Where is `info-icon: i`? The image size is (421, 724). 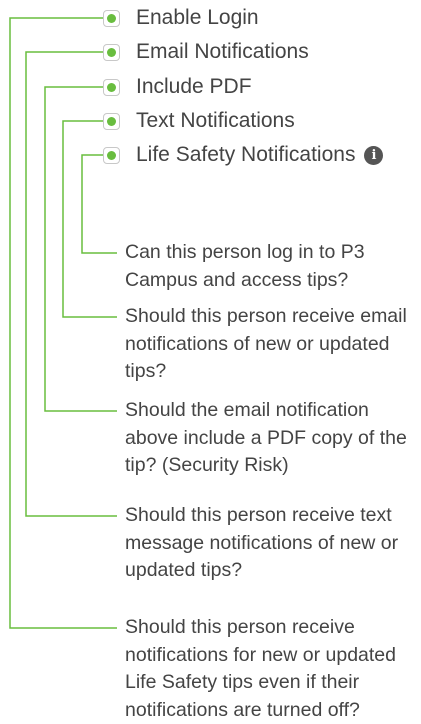 info-icon: i is located at coordinates (374, 155).